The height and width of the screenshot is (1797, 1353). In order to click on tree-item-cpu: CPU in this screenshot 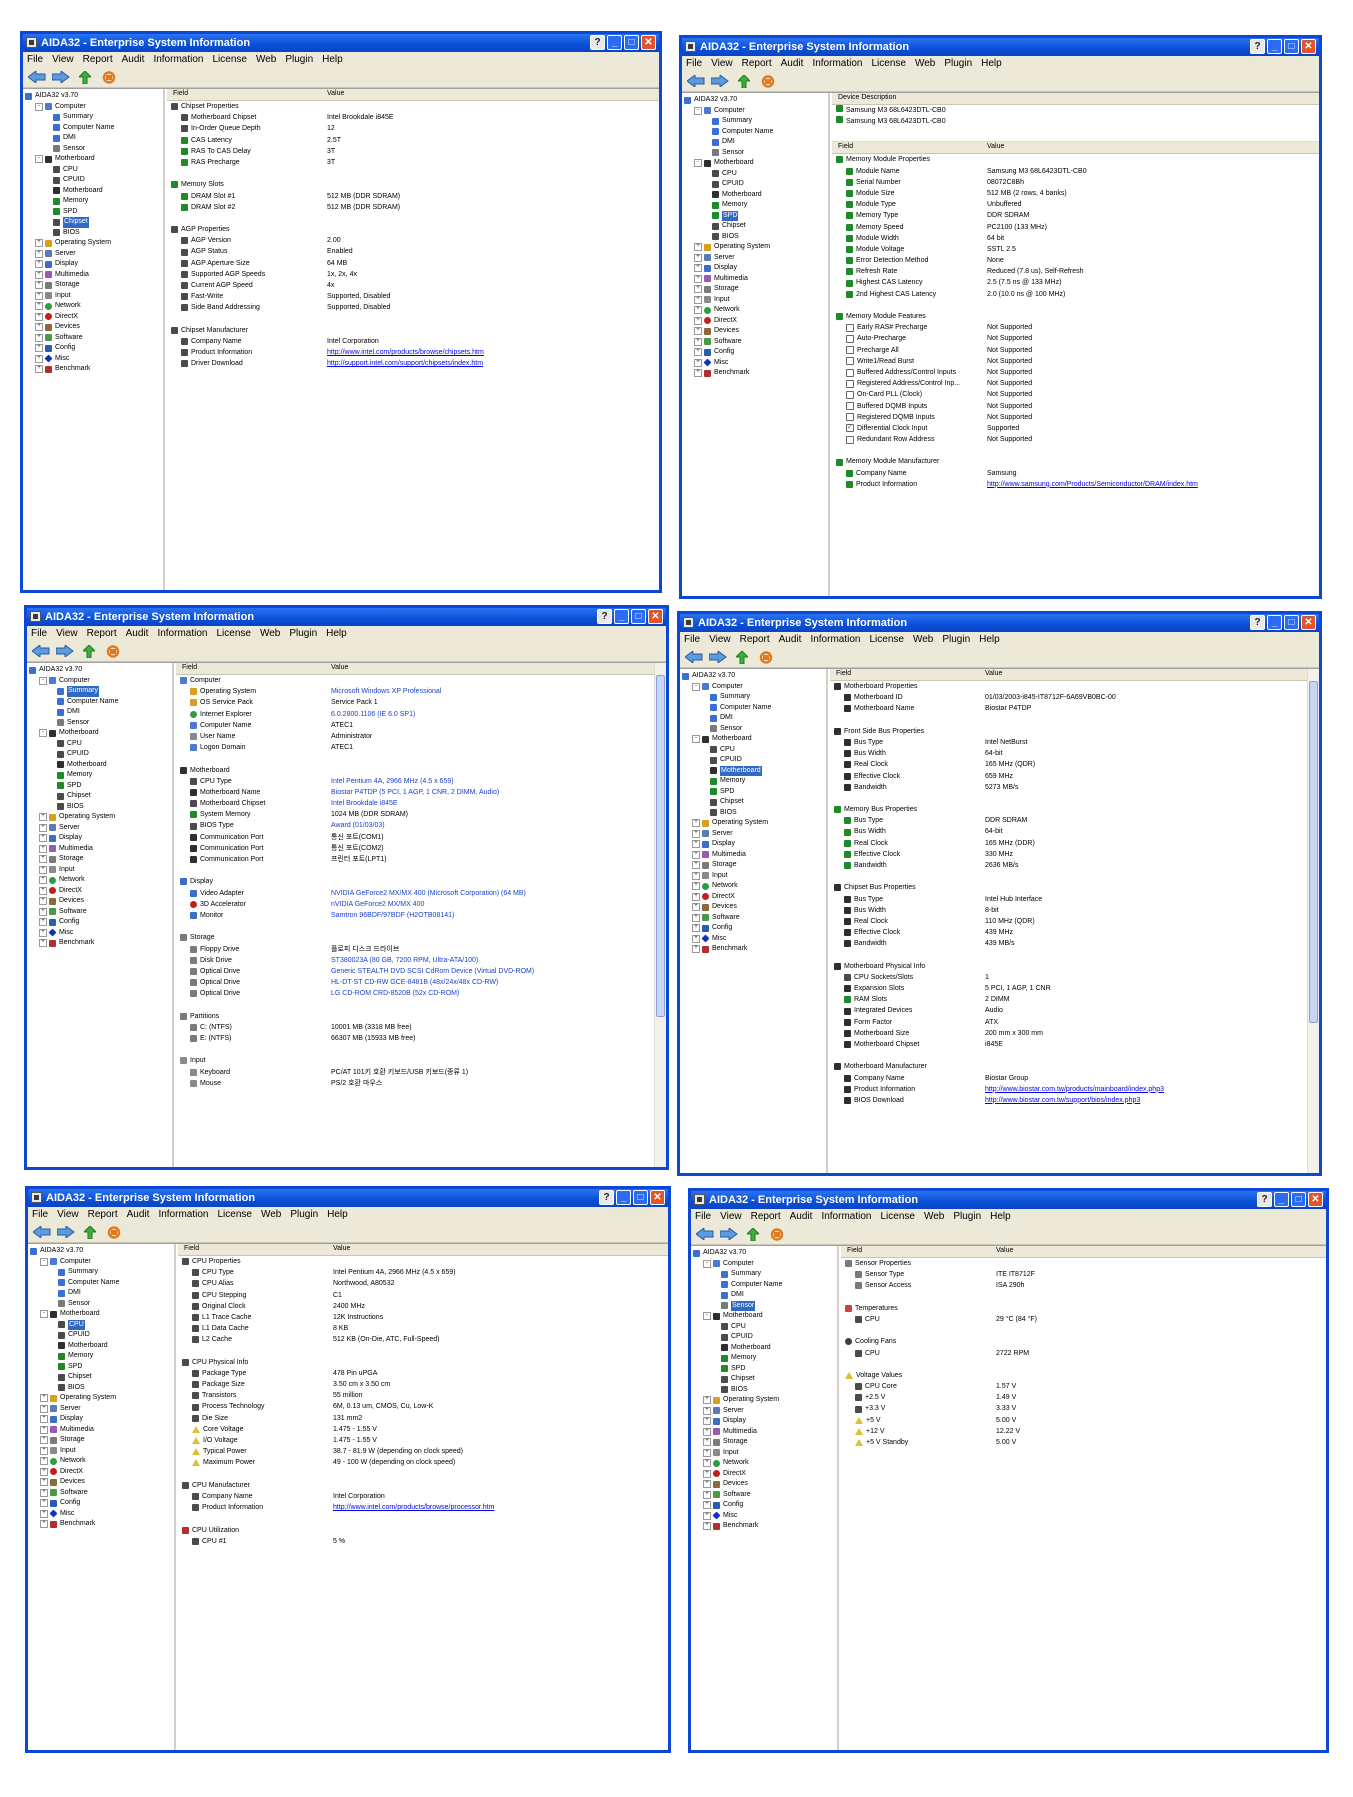, I will do `click(755, 174)`.